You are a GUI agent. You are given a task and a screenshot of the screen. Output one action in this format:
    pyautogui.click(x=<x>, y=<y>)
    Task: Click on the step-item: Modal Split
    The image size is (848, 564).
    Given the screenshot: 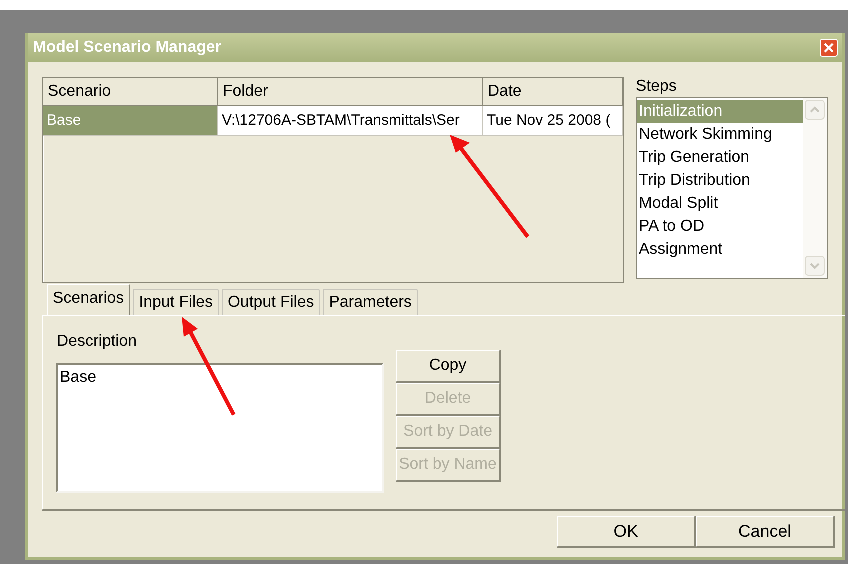 What is the action you would take?
    pyautogui.click(x=720, y=203)
    